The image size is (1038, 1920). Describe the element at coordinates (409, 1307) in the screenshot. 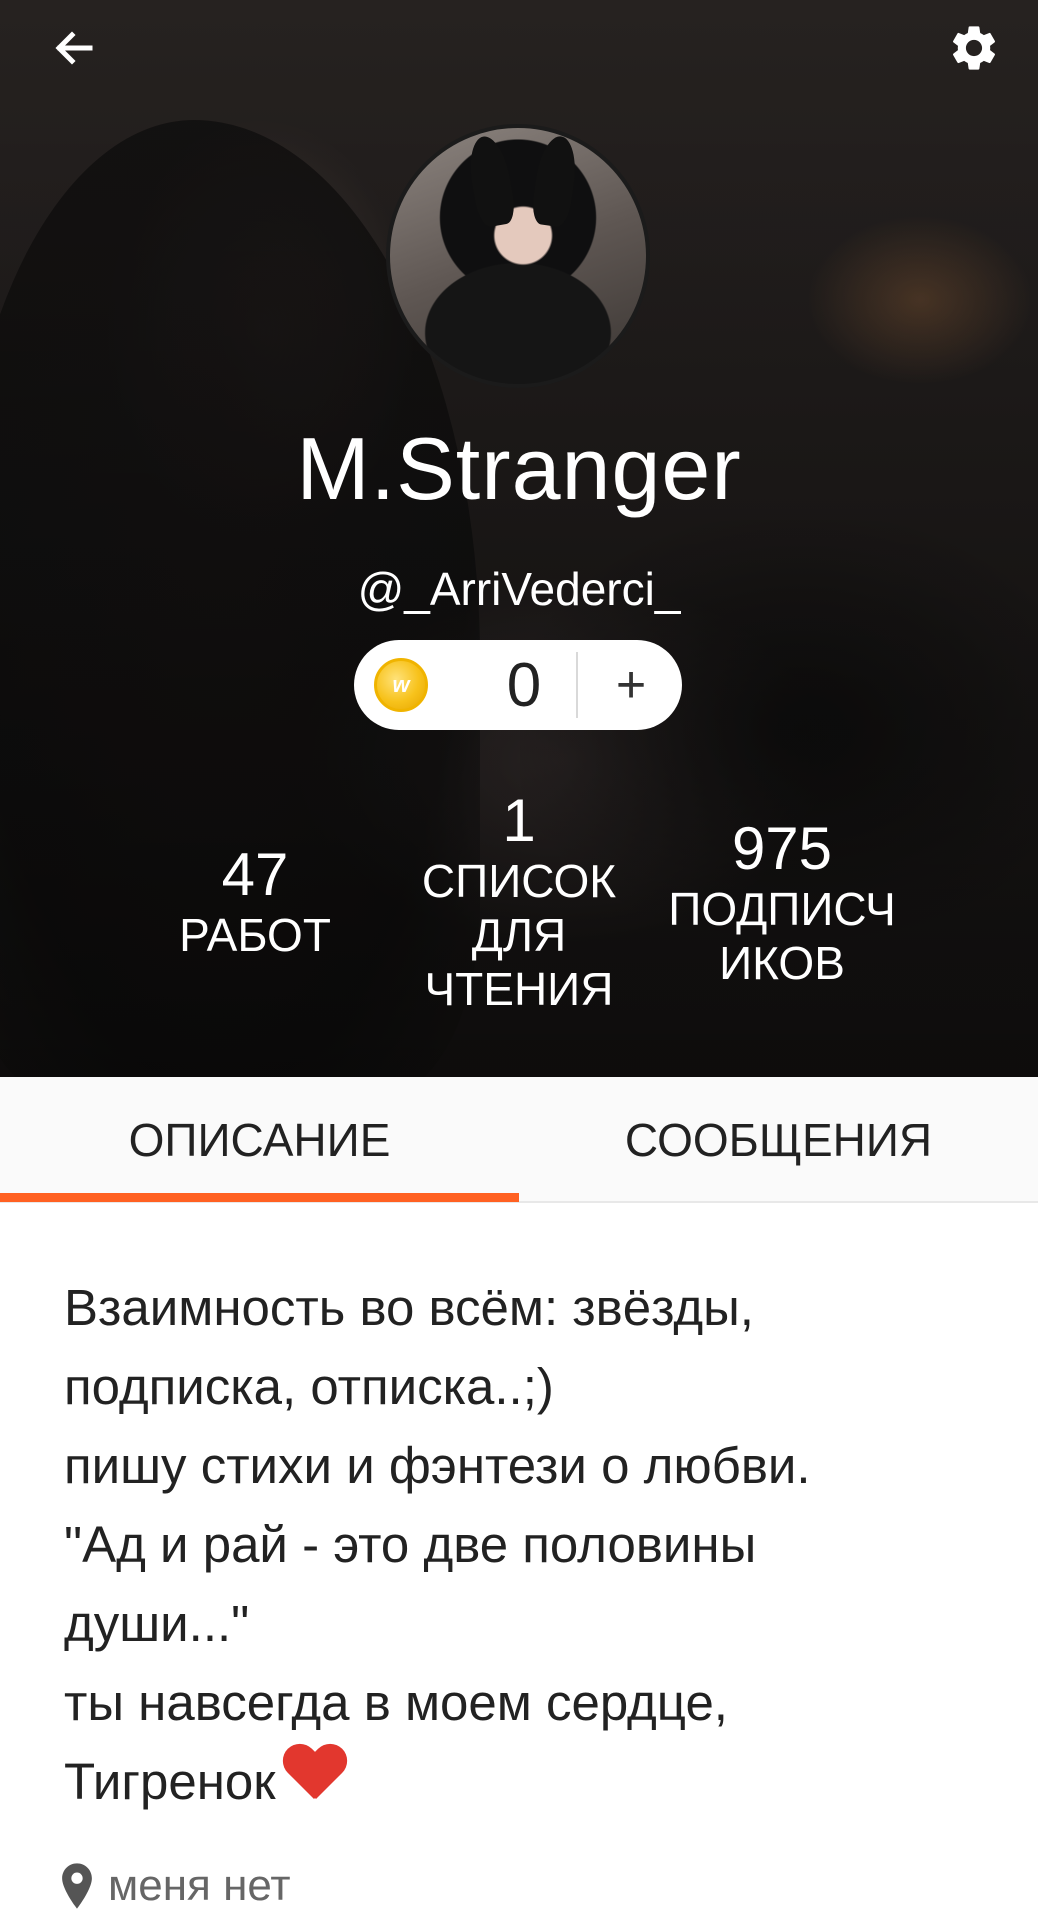

I see `description-line: Взаимность во всём: звёзды,` at that location.